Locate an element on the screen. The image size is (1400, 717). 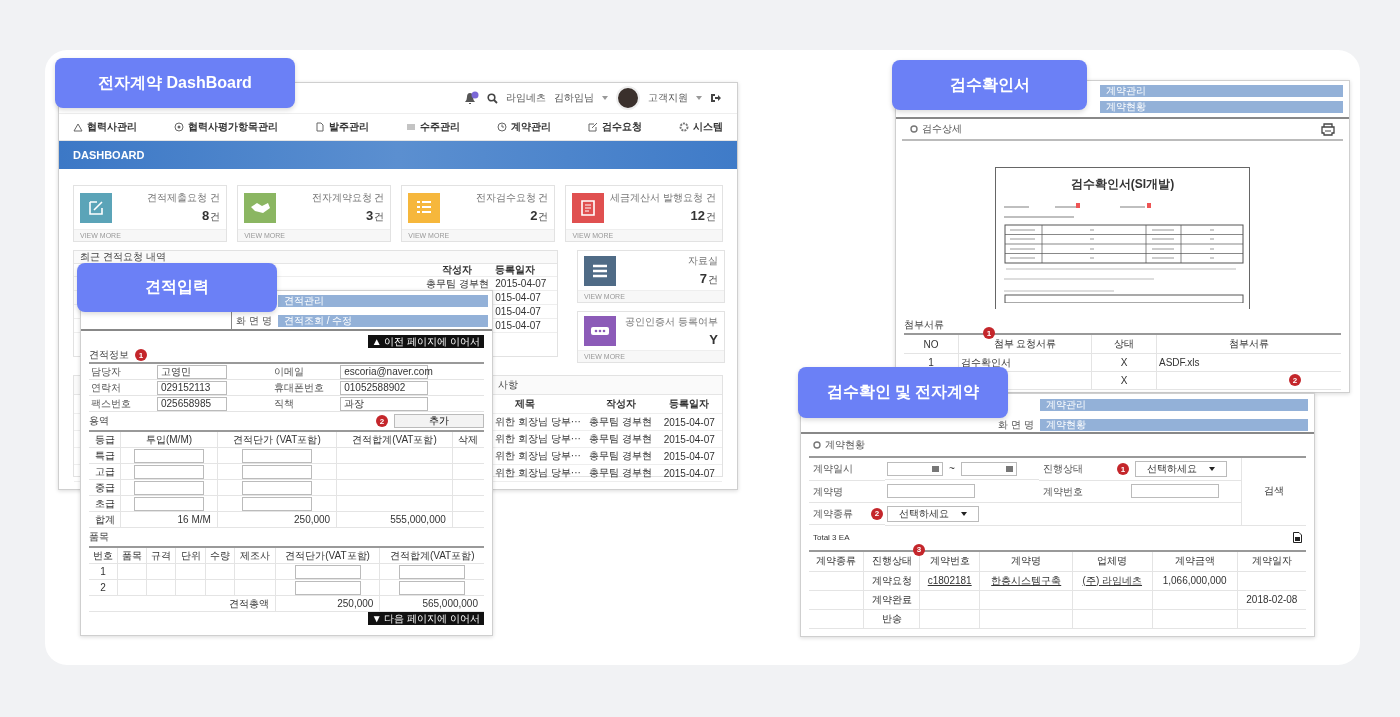
input-field: 01052588902 is located at coordinates (384, 387).